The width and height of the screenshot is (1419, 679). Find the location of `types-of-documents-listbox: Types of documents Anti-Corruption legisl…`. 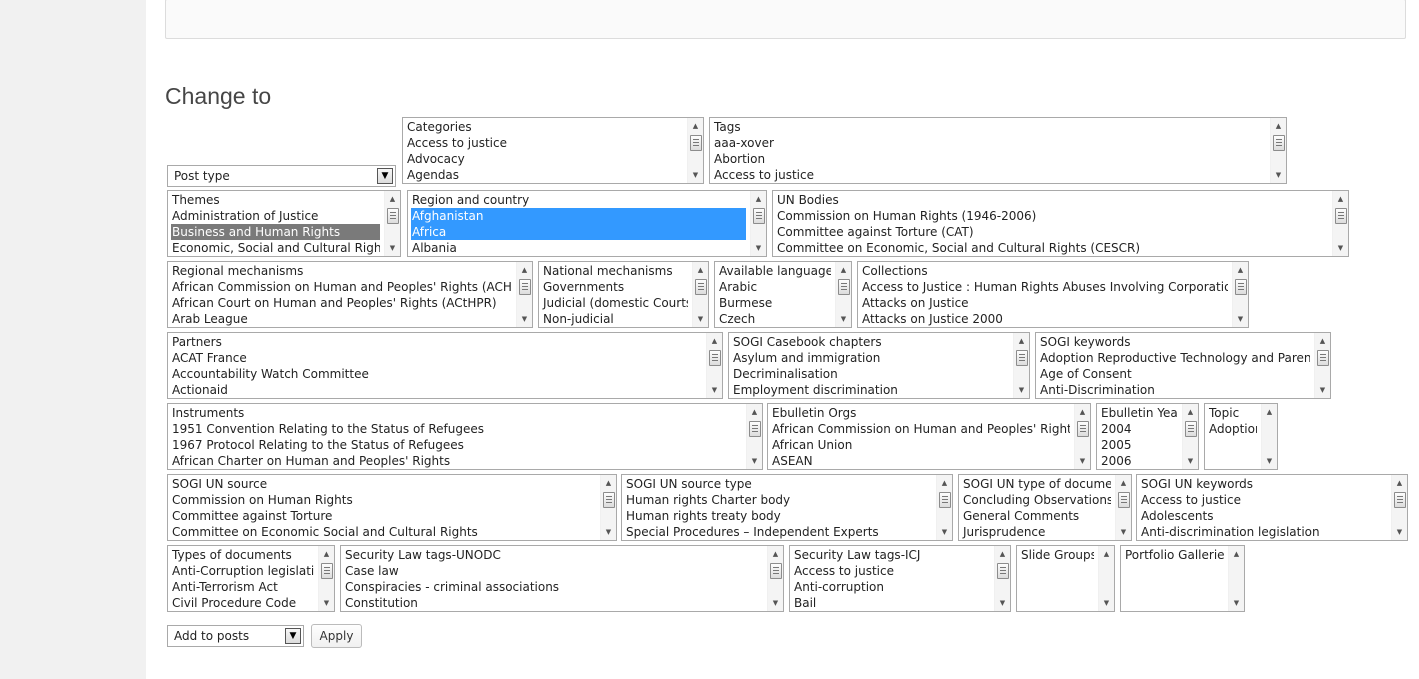

types-of-documents-listbox: Types of documents Anti-Corruption legisl… is located at coordinates (251, 578).